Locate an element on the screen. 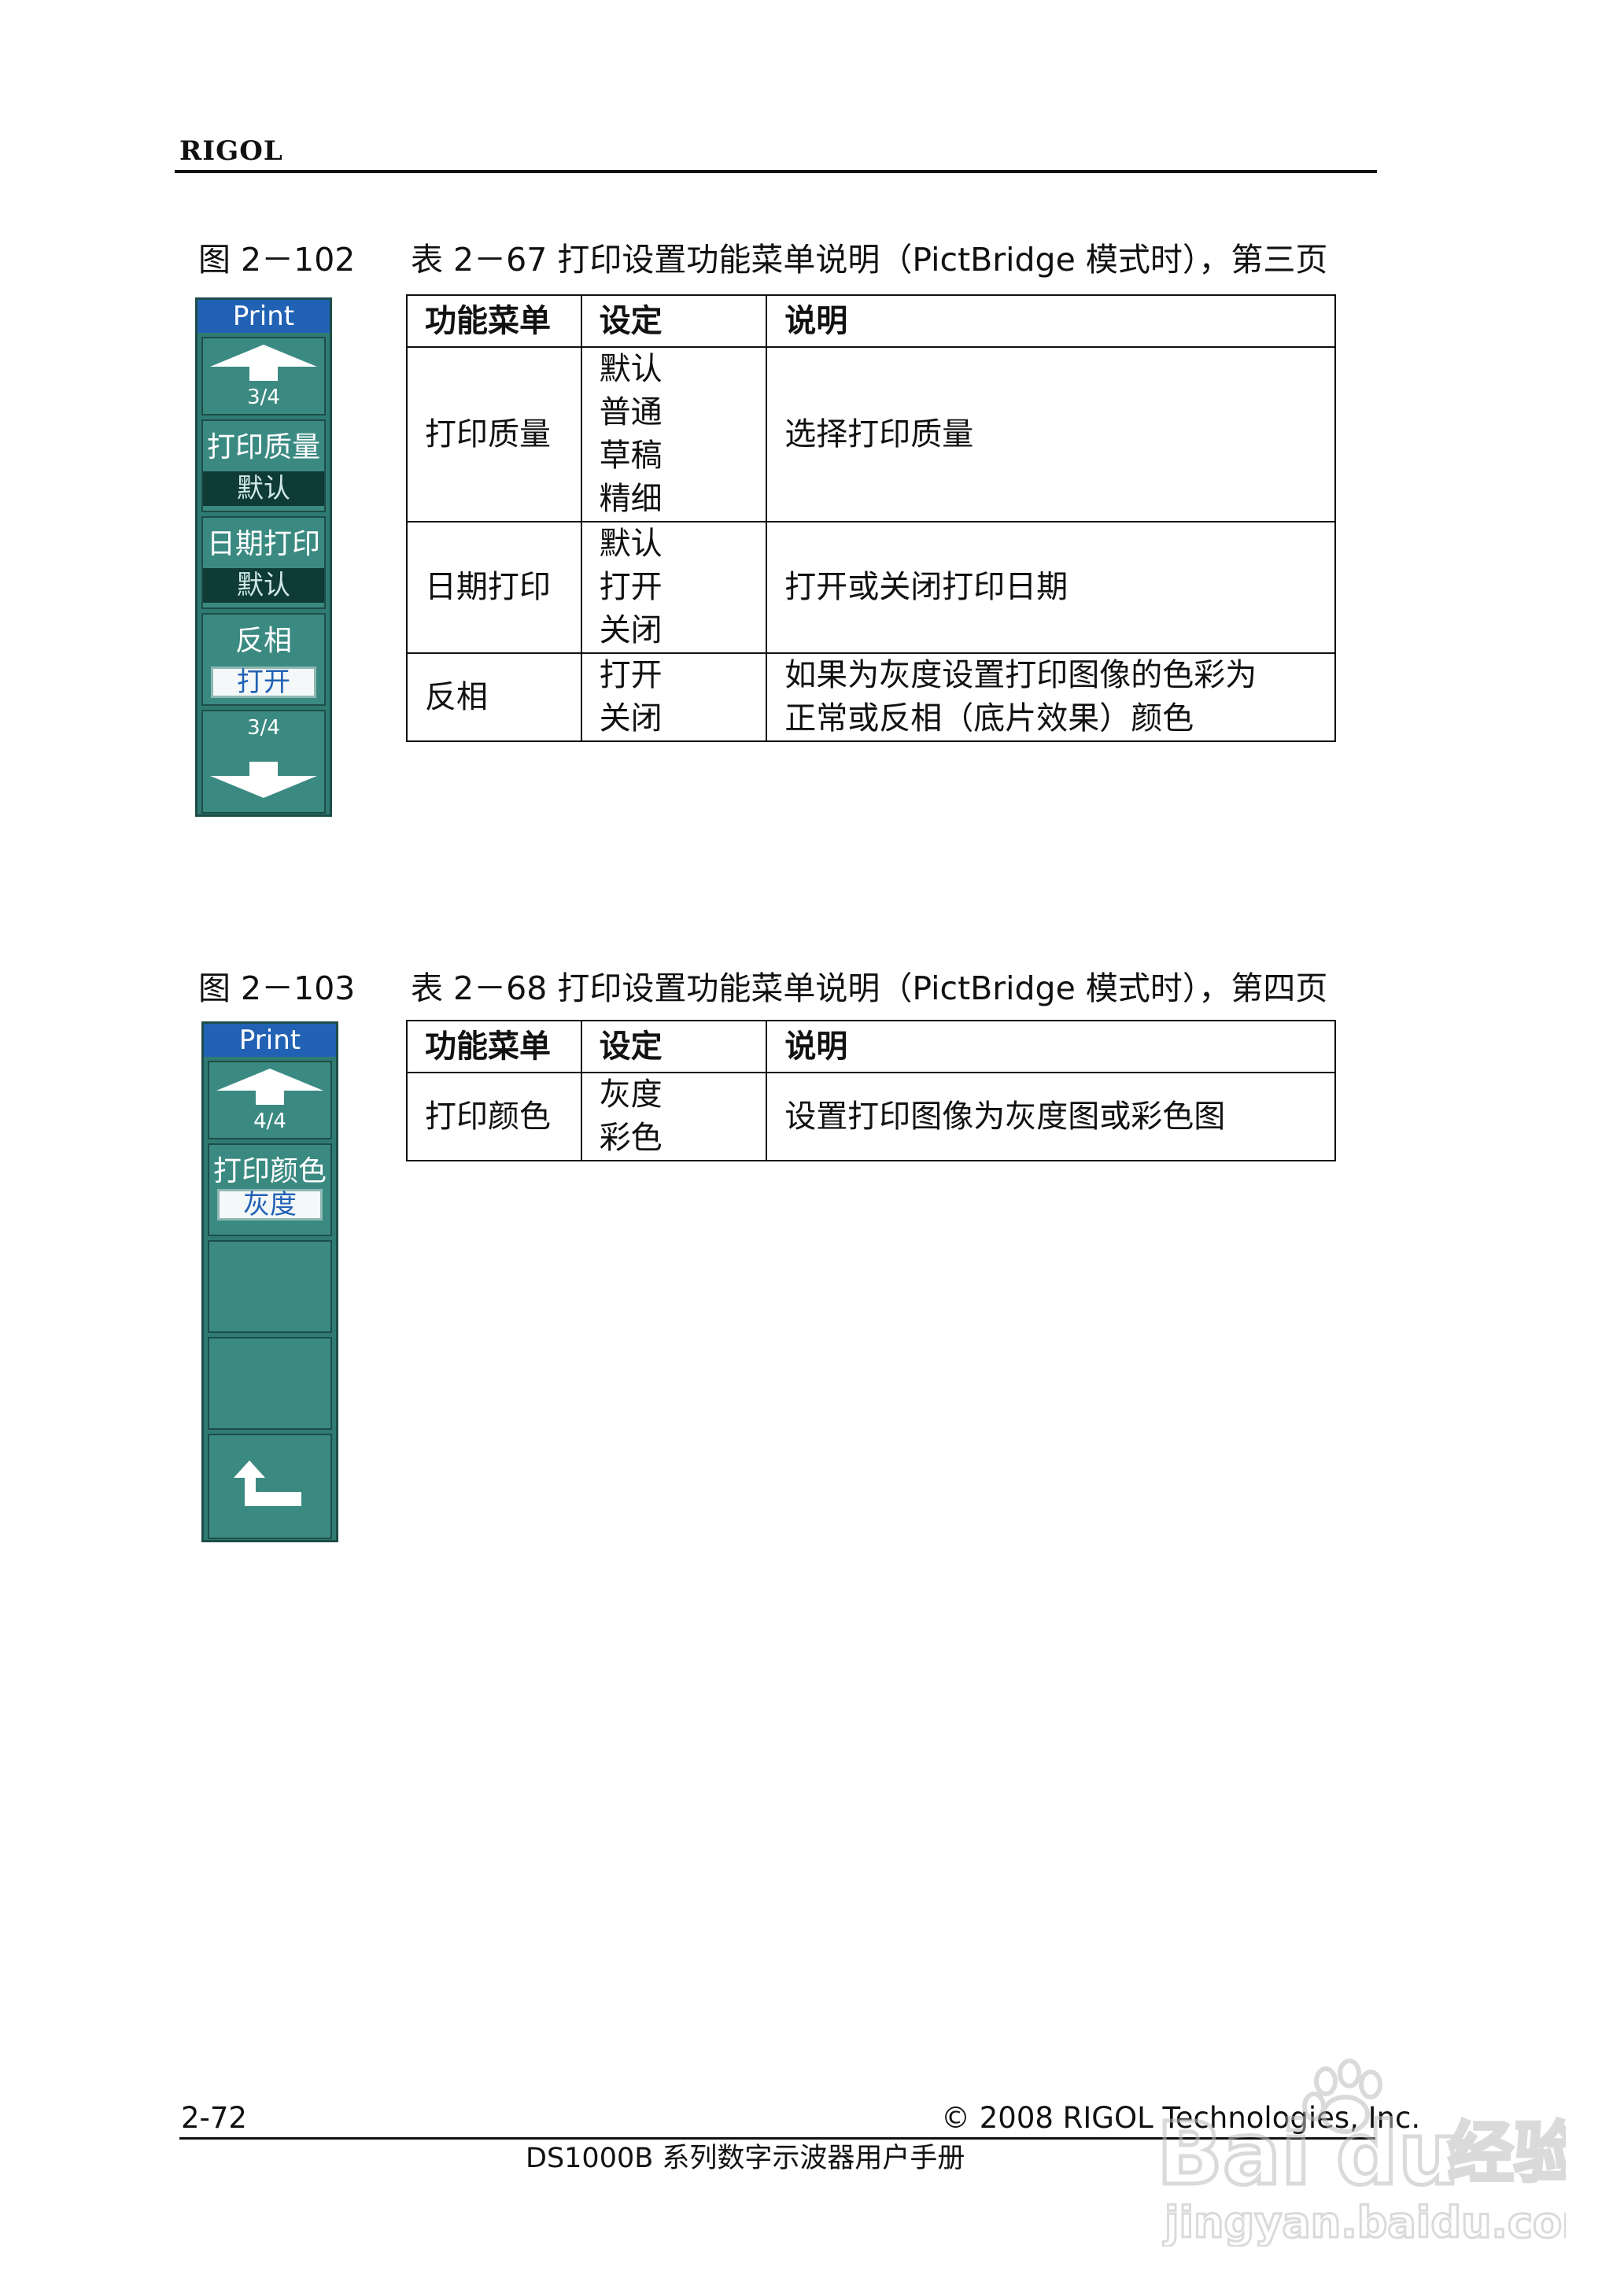 The image size is (1624, 2293). page-number: 2-72 is located at coordinates (214, 2118).